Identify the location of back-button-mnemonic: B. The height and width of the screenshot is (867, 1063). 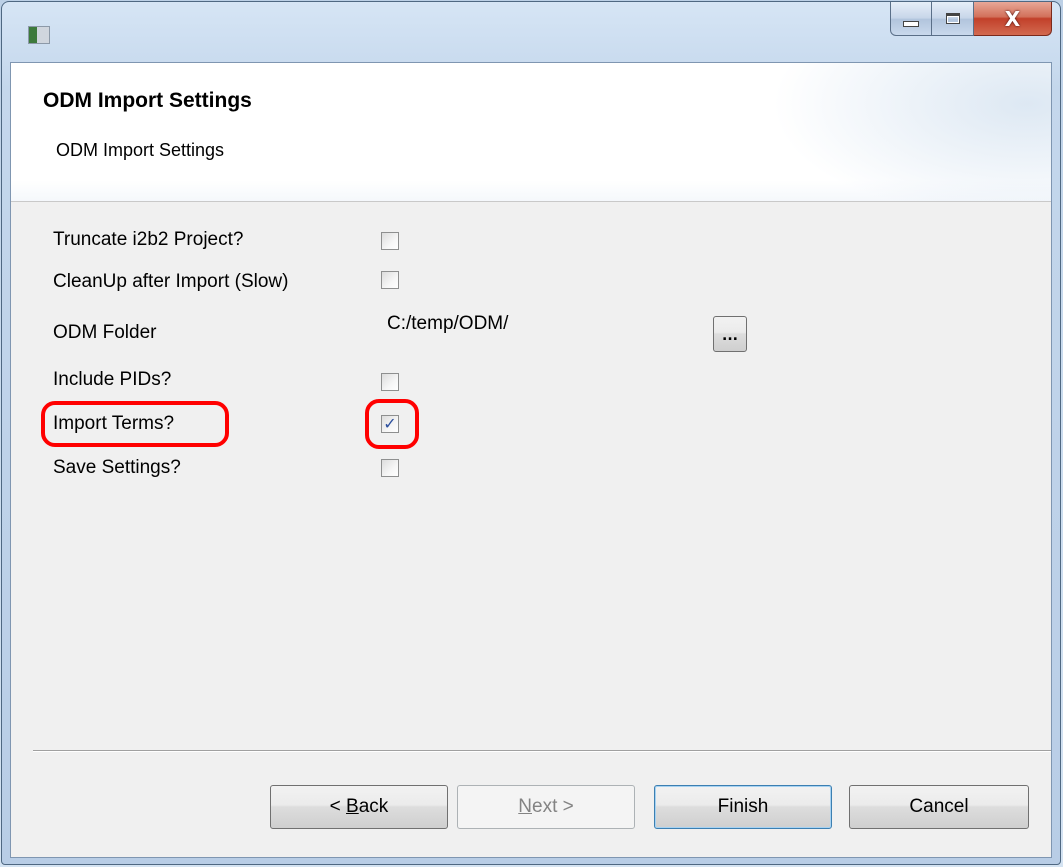
(352, 806).